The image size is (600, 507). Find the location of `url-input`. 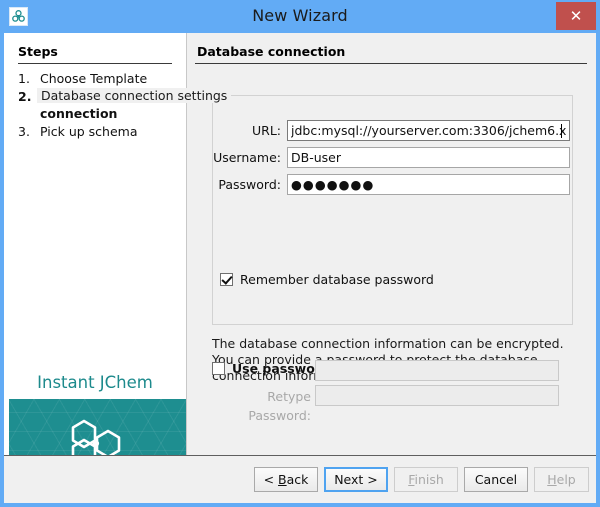

url-input is located at coordinates (428, 130).